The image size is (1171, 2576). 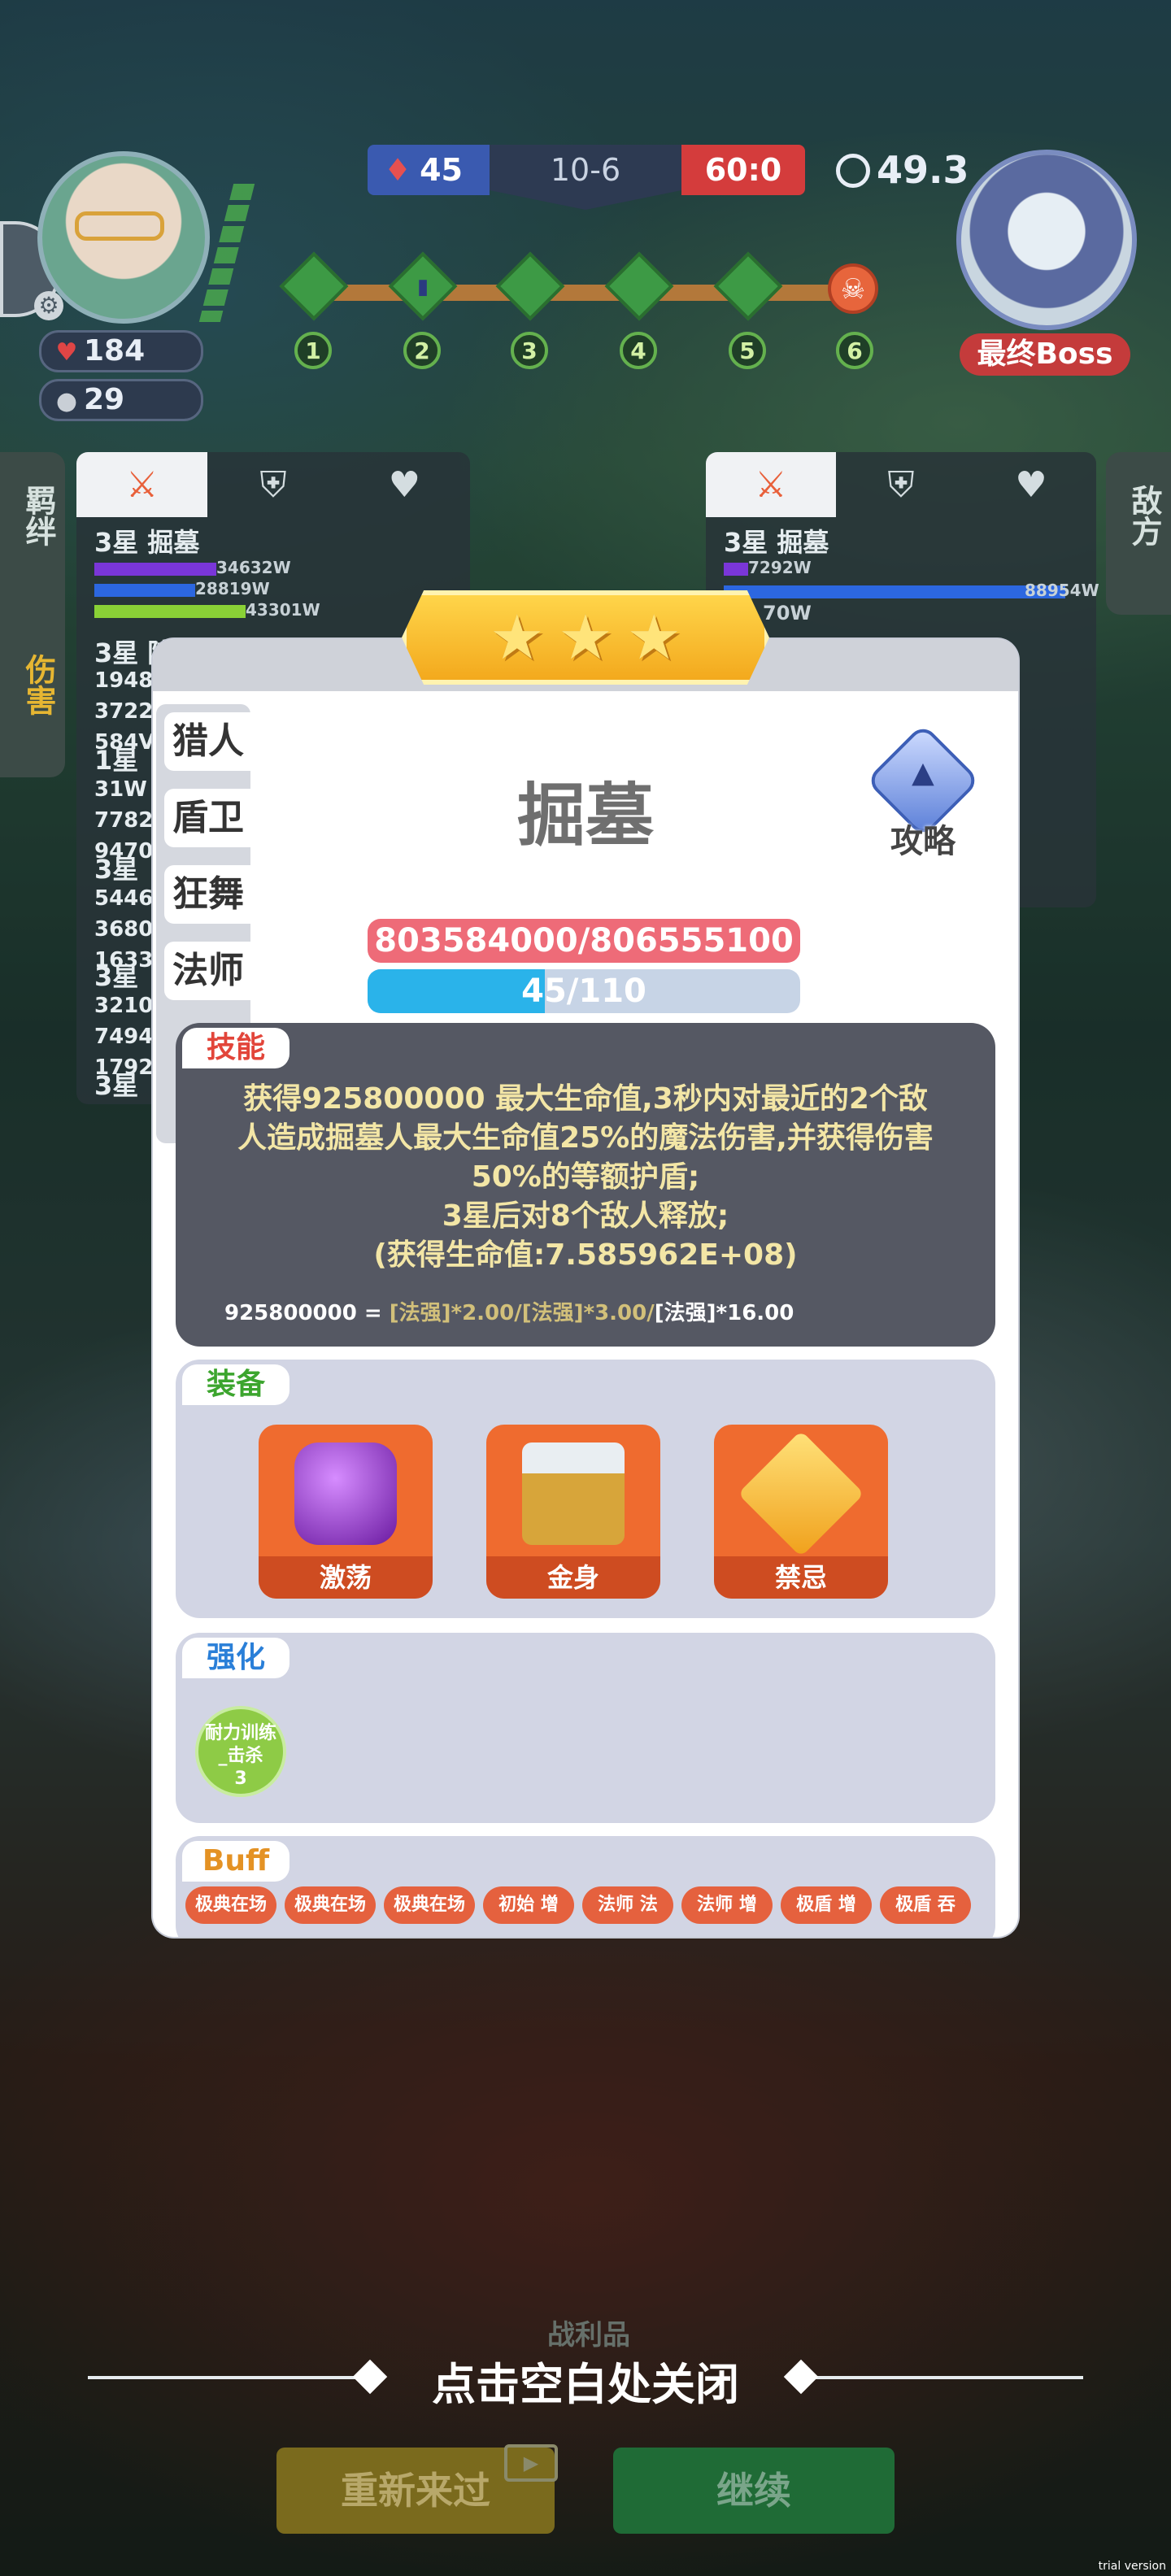 What do you see at coordinates (345, 1494) in the screenshot?
I see `purple-gem-icon` at bounding box center [345, 1494].